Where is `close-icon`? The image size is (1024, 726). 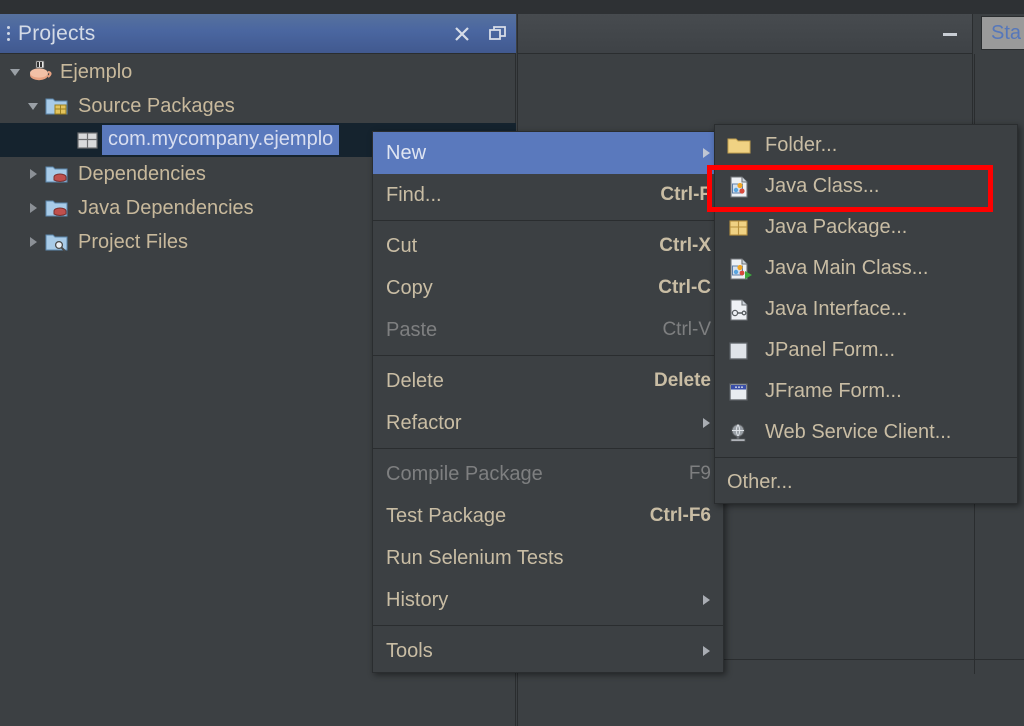 close-icon is located at coordinates (462, 33).